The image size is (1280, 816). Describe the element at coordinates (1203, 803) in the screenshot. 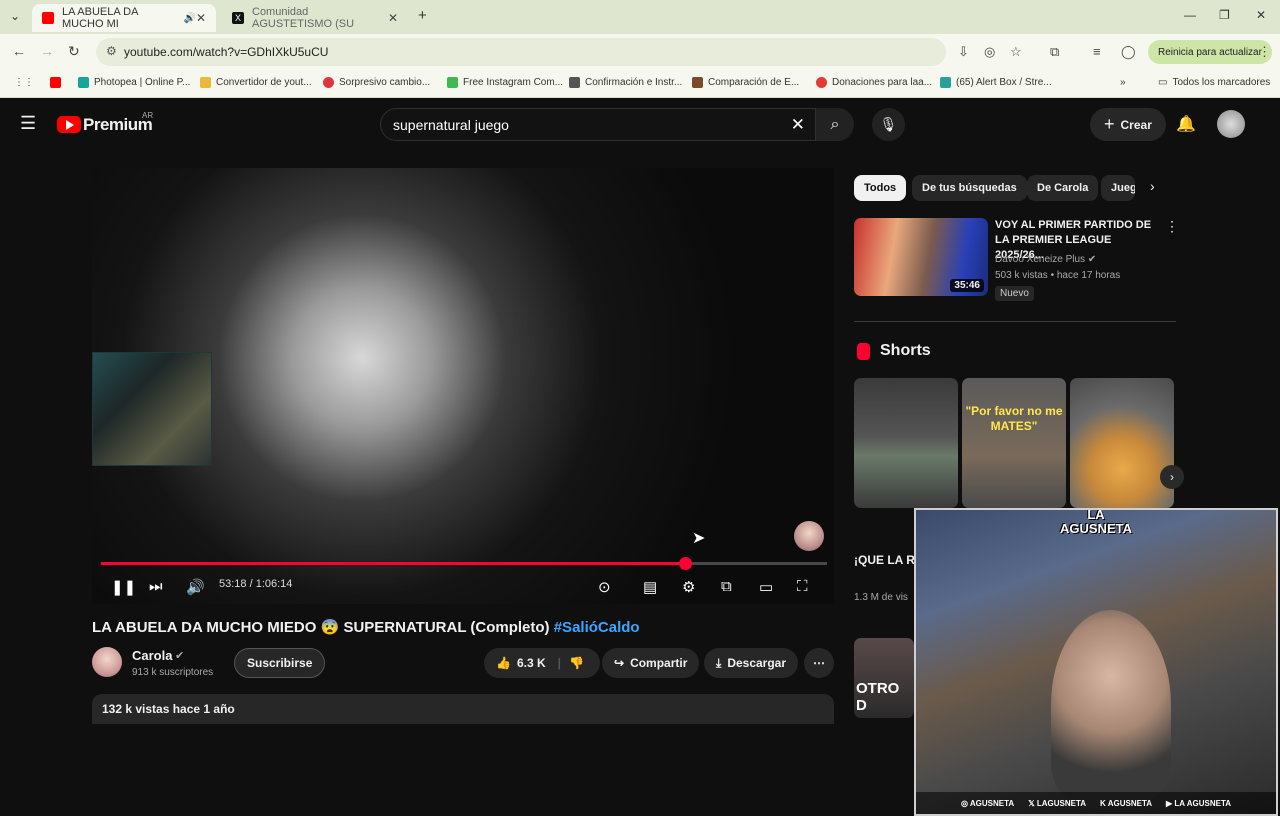

I see `handle-text: LA AGUSNETA` at that location.